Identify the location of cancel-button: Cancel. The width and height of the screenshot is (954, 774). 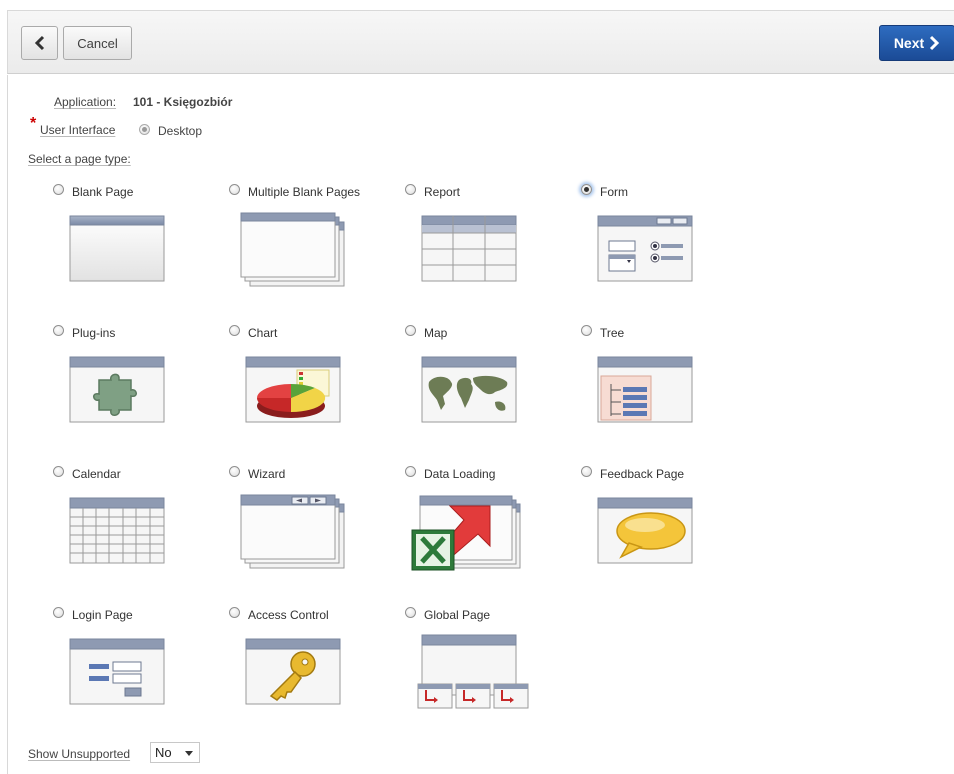
(97, 43).